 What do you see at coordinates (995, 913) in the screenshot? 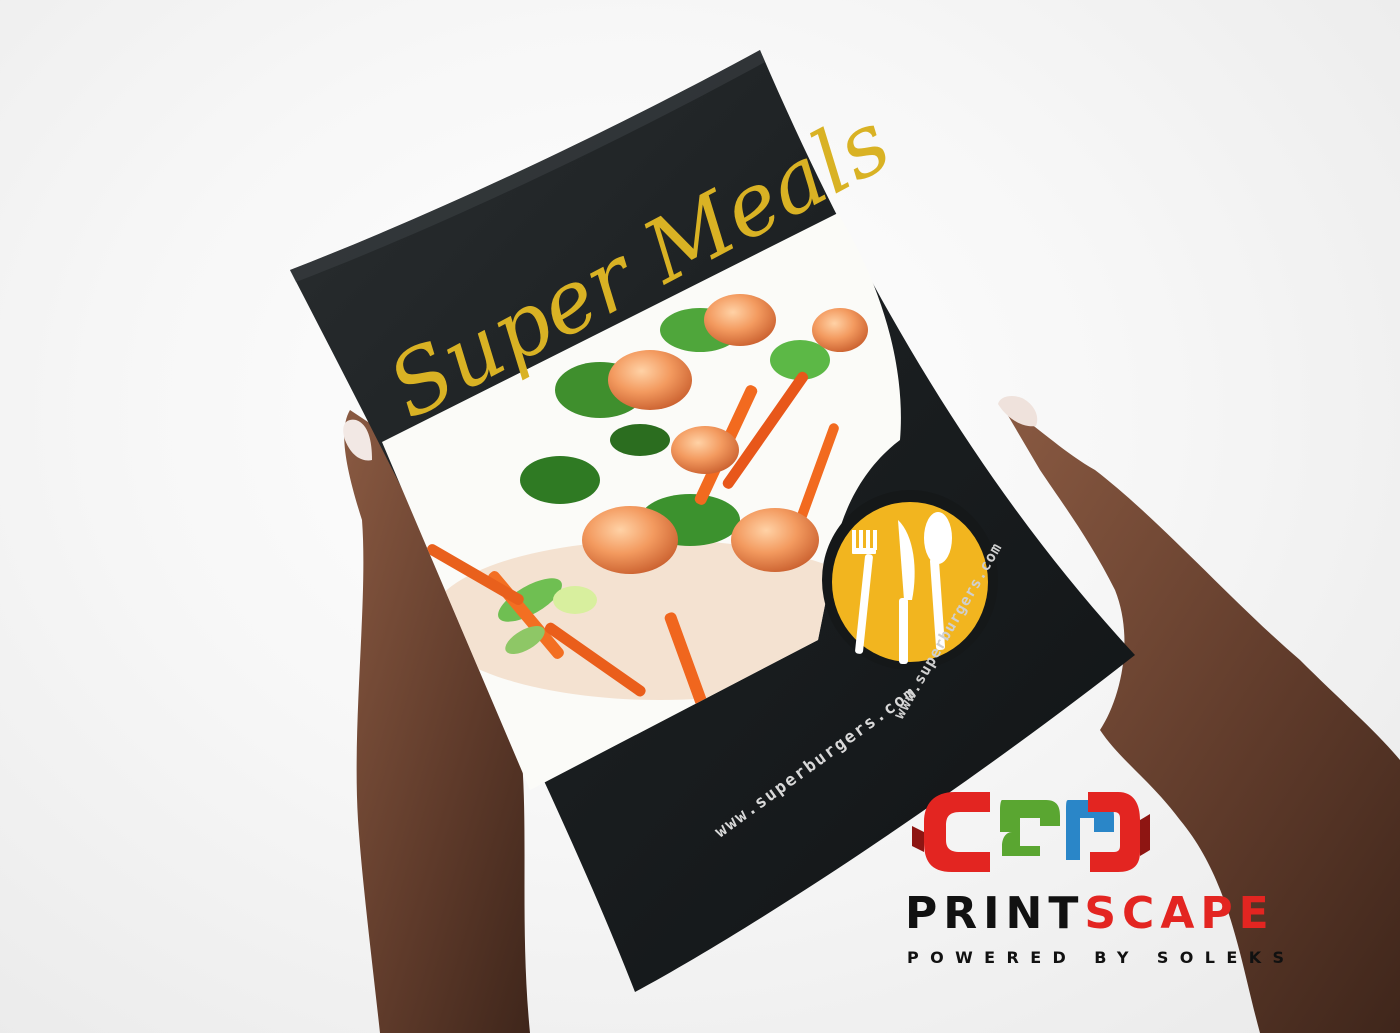
I see `brand-part-print: PRINT` at bounding box center [995, 913].